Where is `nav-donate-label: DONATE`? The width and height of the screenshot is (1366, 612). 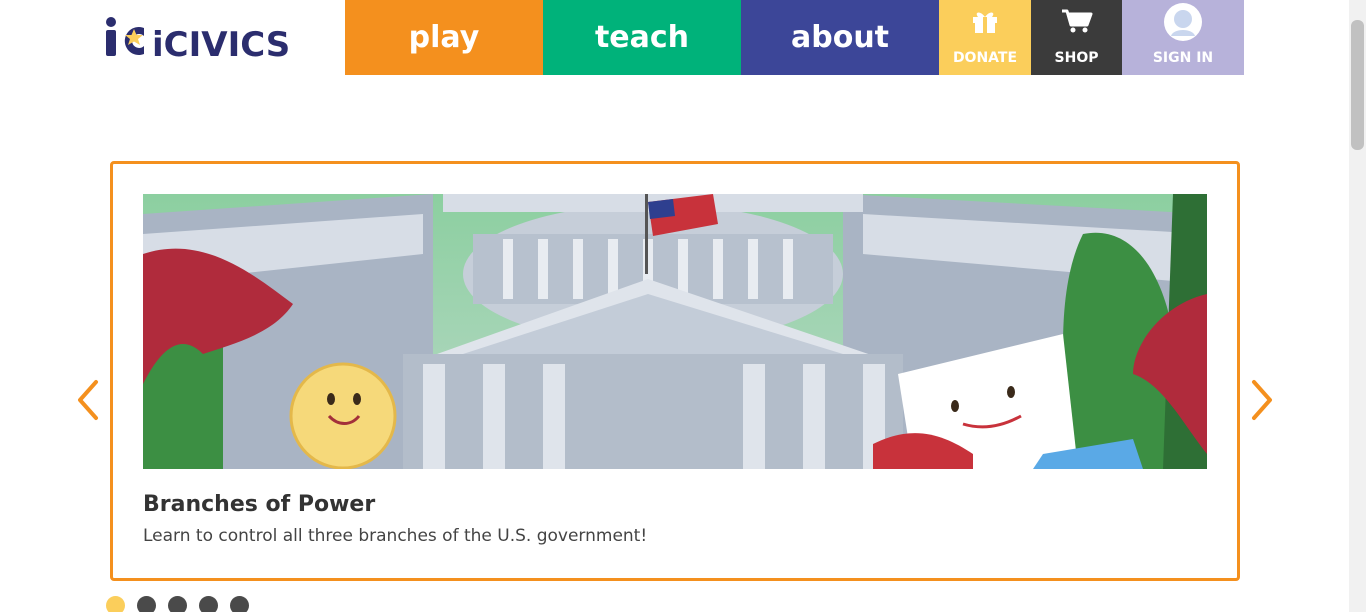
nav-donate-label: DONATE is located at coordinates (985, 58).